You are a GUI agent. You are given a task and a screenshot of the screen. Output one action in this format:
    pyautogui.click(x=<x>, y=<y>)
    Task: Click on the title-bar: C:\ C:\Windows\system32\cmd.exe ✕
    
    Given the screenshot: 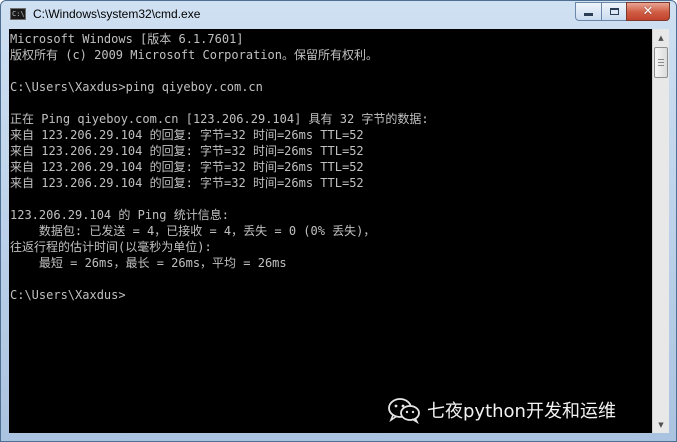 What is the action you would take?
    pyautogui.click(x=338, y=15)
    